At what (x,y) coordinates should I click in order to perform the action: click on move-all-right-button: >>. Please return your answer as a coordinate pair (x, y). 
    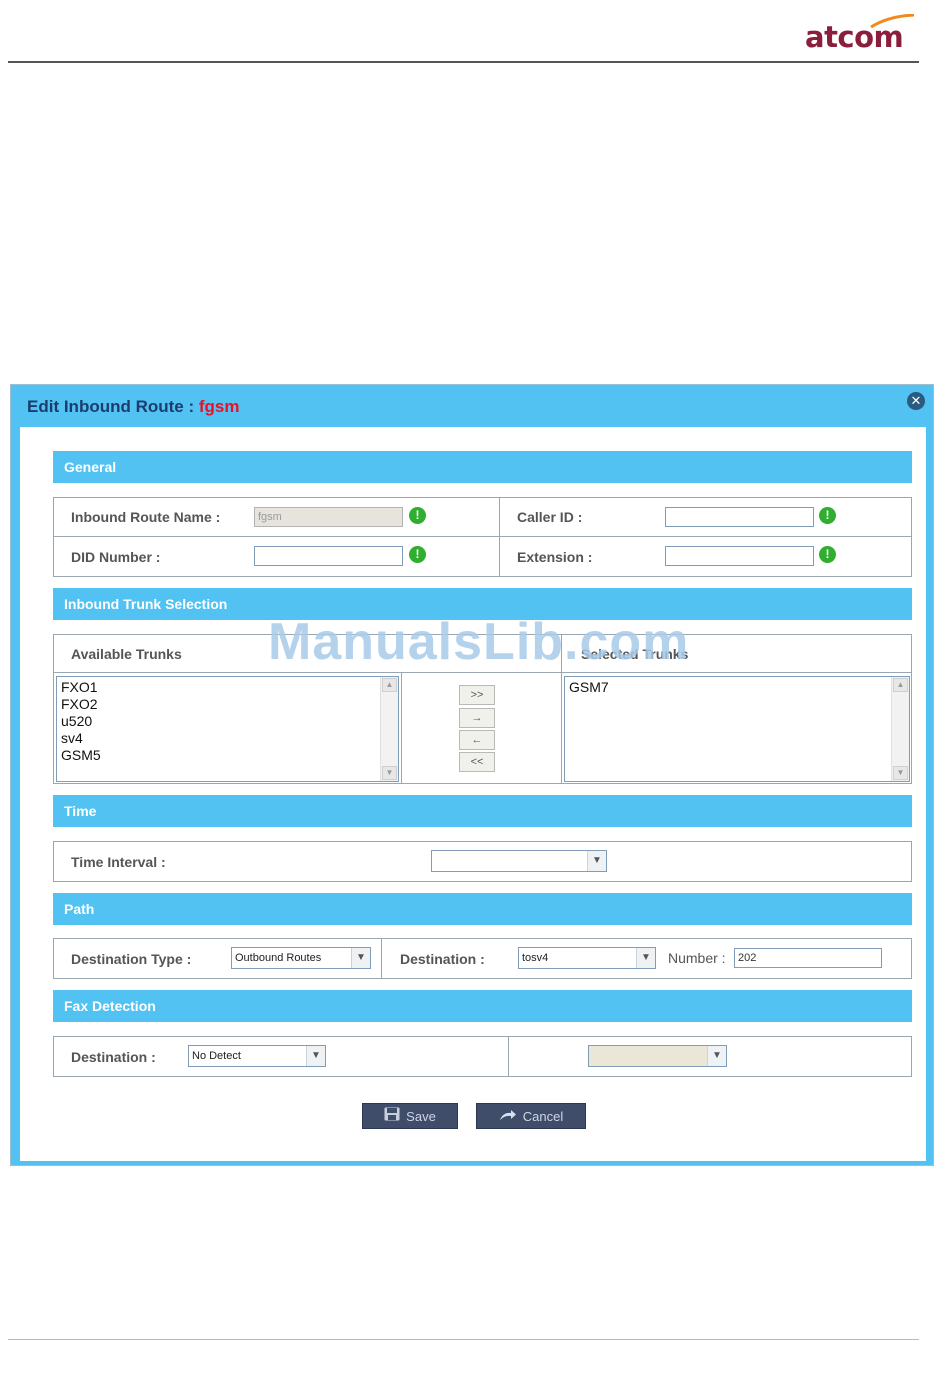
    Looking at the image, I should click on (477, 695).